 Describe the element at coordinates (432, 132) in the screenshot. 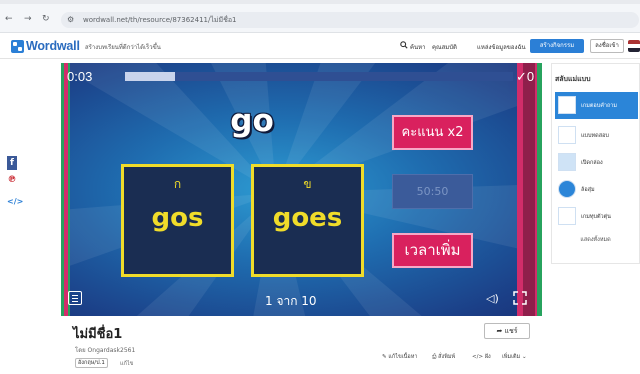

I see `double-points-button: คะแนน x2` at that location.